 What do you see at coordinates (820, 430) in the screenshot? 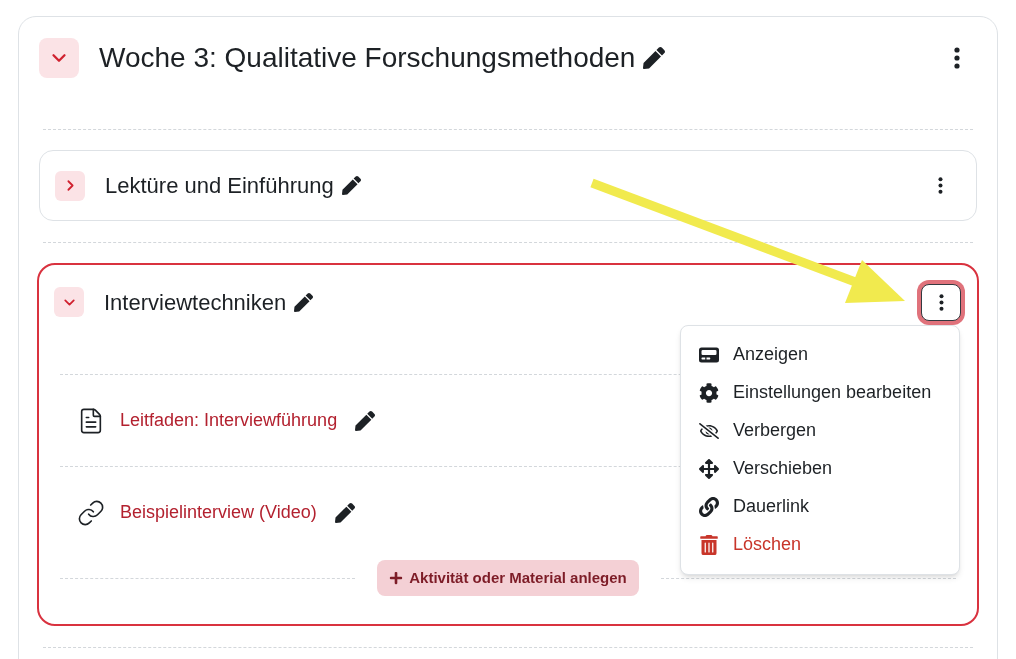
I see `menu-item: Verbergen` at bounding box center [820, 430].